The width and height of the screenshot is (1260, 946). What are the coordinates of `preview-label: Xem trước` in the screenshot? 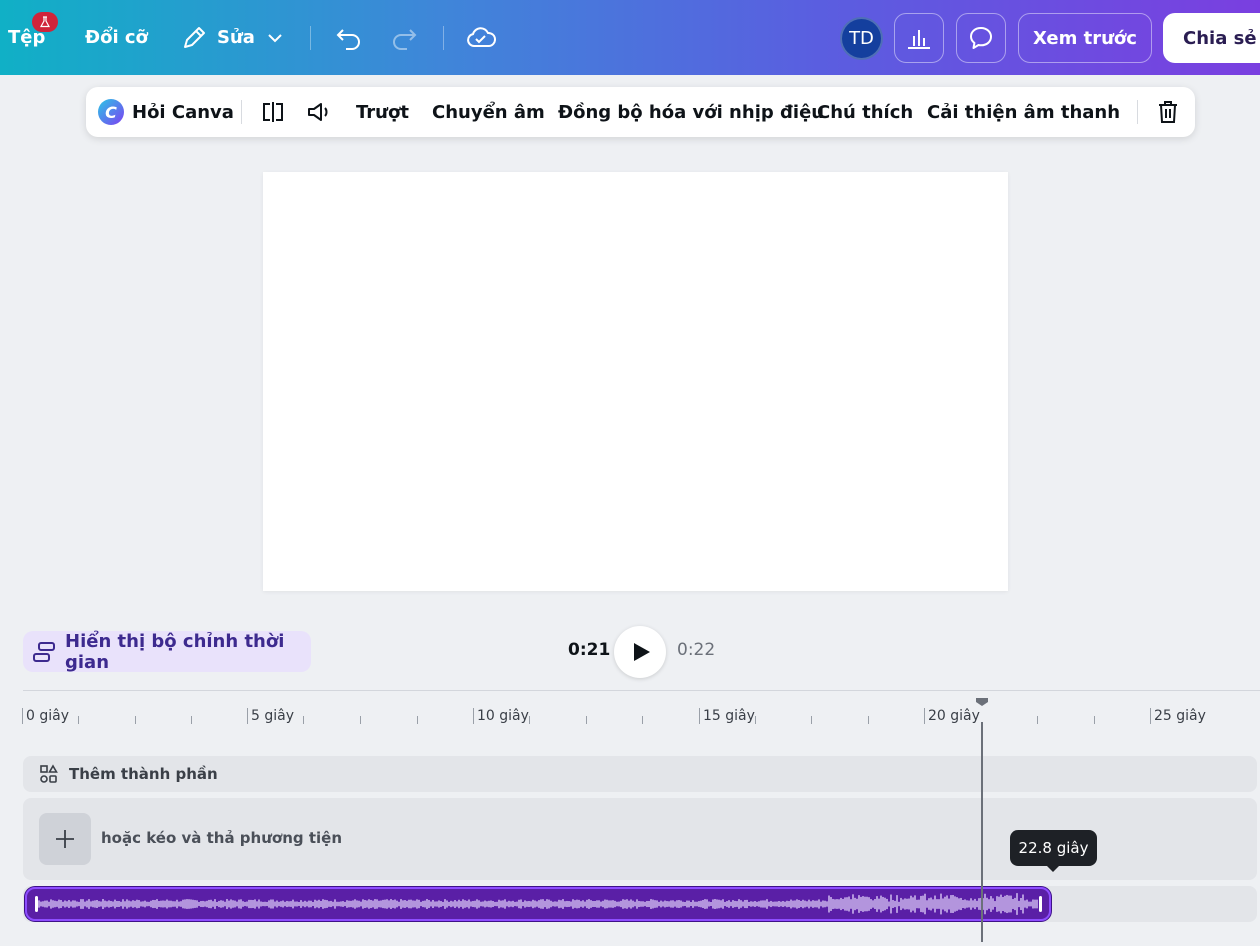 It's located at (1085, 38).